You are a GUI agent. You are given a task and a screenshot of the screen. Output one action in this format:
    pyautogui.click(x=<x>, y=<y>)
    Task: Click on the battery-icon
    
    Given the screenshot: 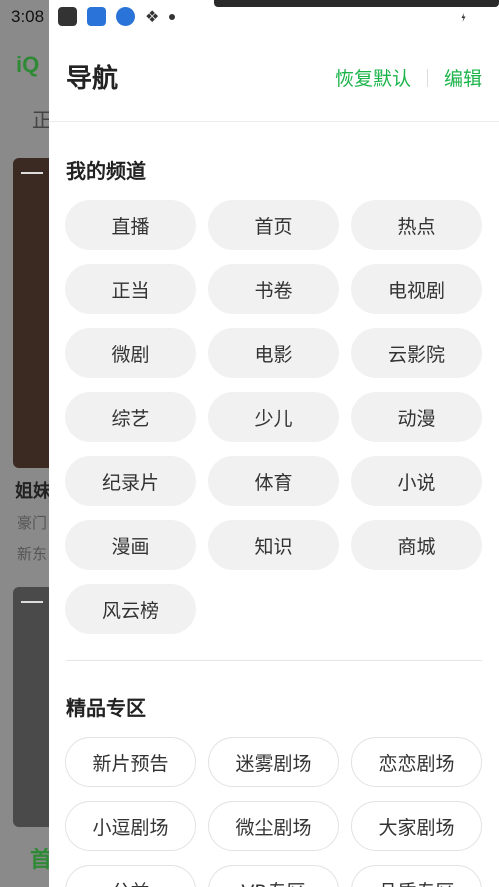 What is the action you would take?
    pyautogui.click(x=463, y=16)
    